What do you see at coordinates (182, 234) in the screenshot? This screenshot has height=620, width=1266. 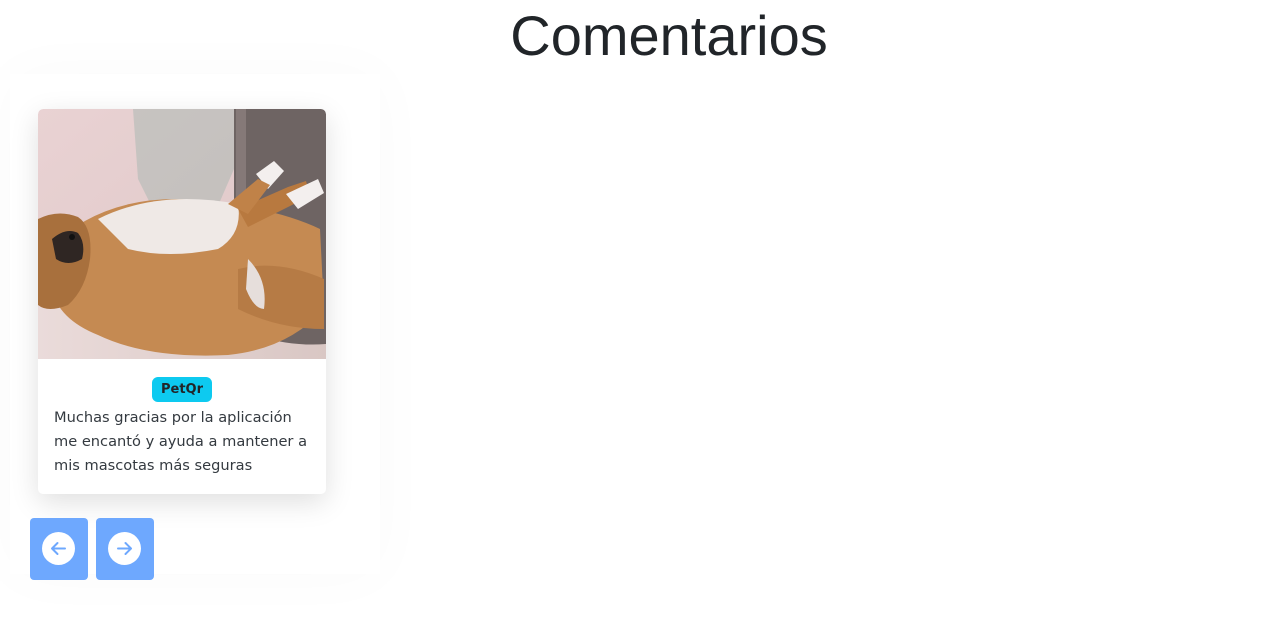 I see `dog-photo` at bounding box center [182, 234].